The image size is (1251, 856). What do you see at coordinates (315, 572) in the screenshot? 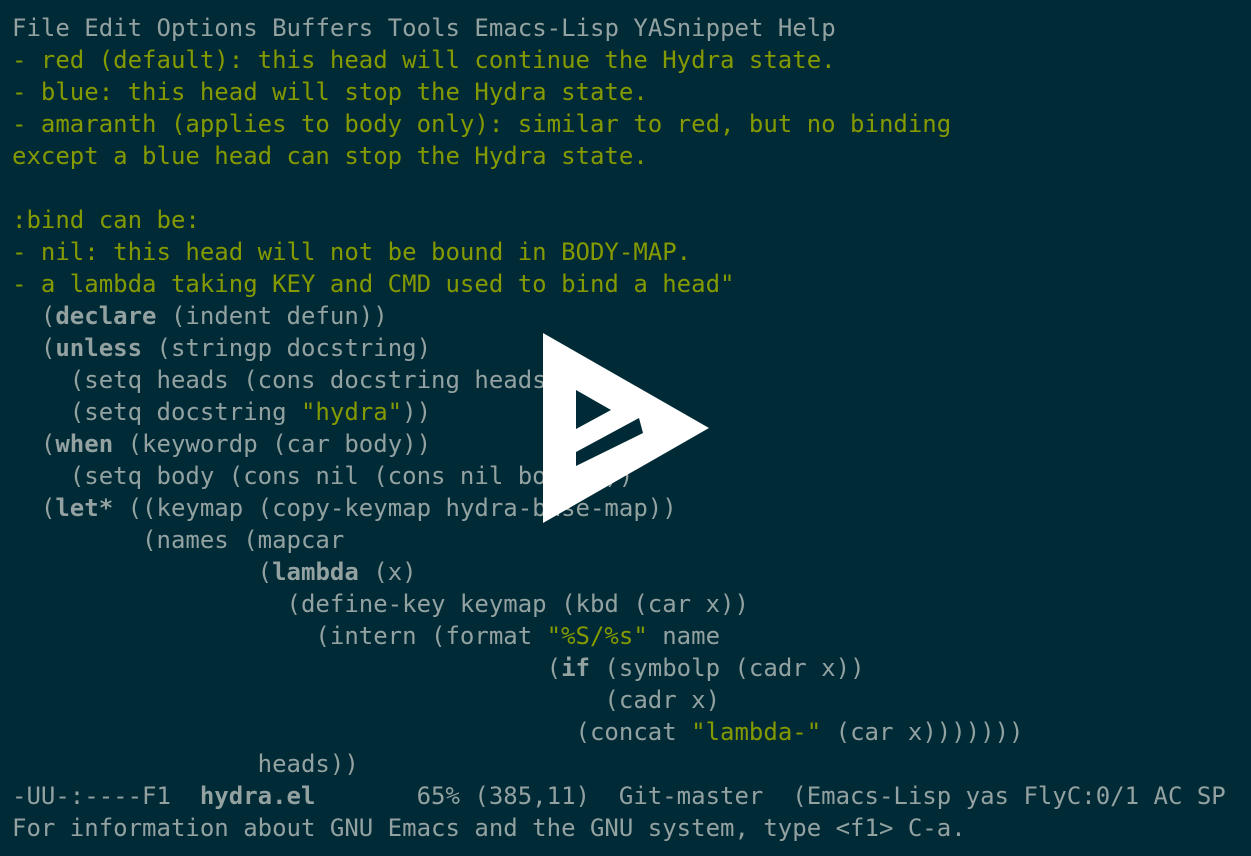
I see `keyword: lambda` at bounding box center [315, 572].